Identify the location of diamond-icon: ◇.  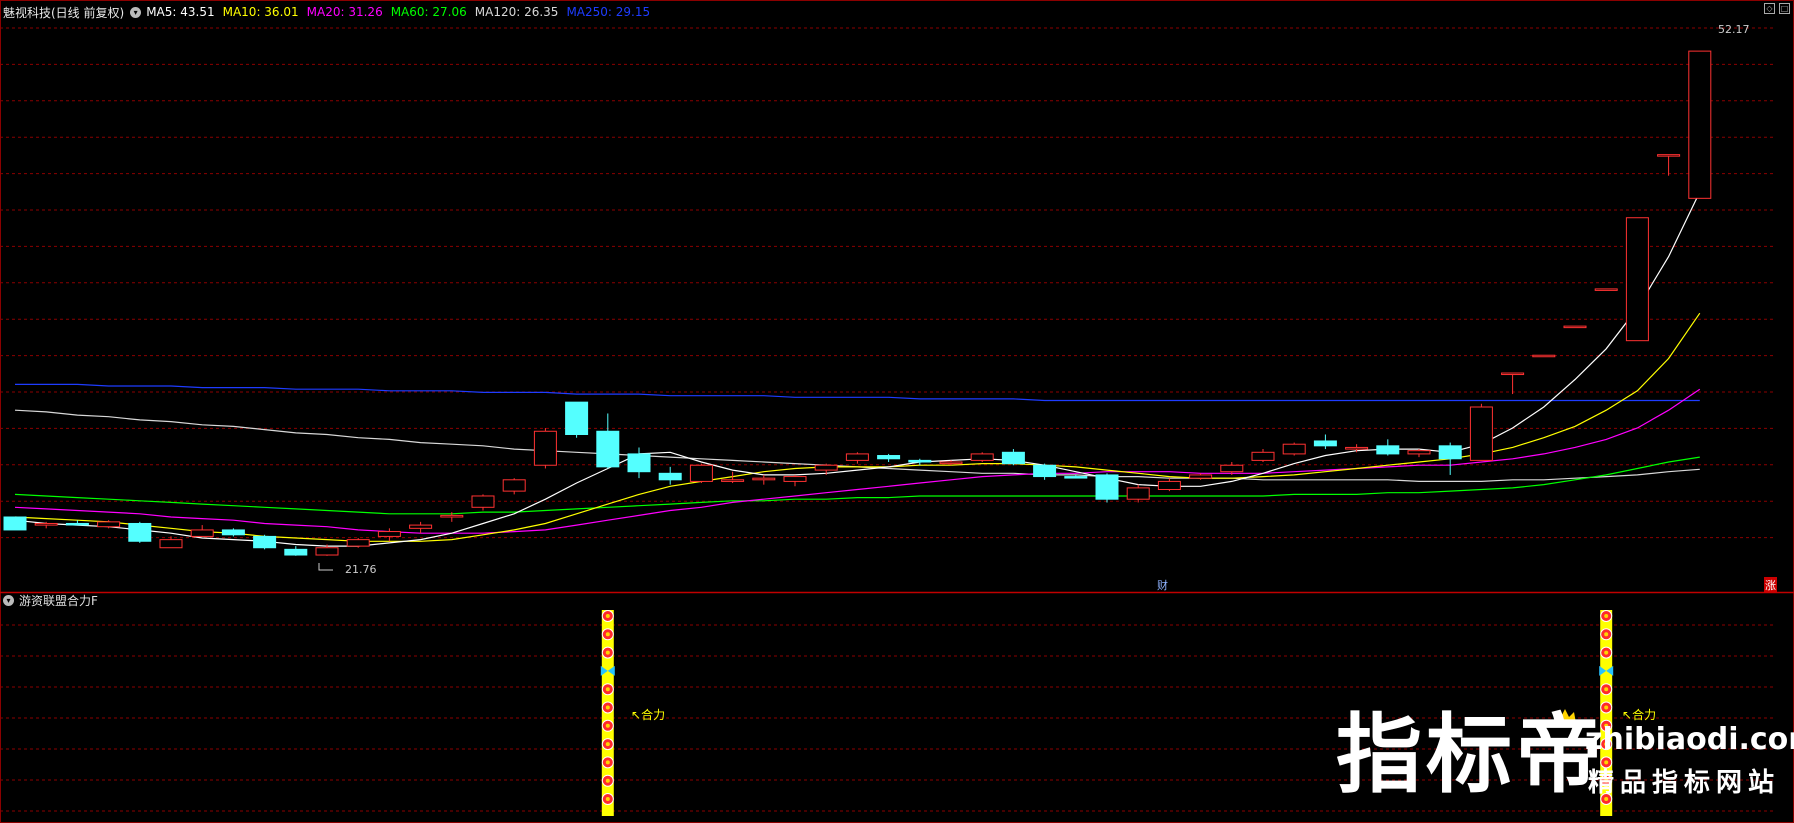
(1769, 8).